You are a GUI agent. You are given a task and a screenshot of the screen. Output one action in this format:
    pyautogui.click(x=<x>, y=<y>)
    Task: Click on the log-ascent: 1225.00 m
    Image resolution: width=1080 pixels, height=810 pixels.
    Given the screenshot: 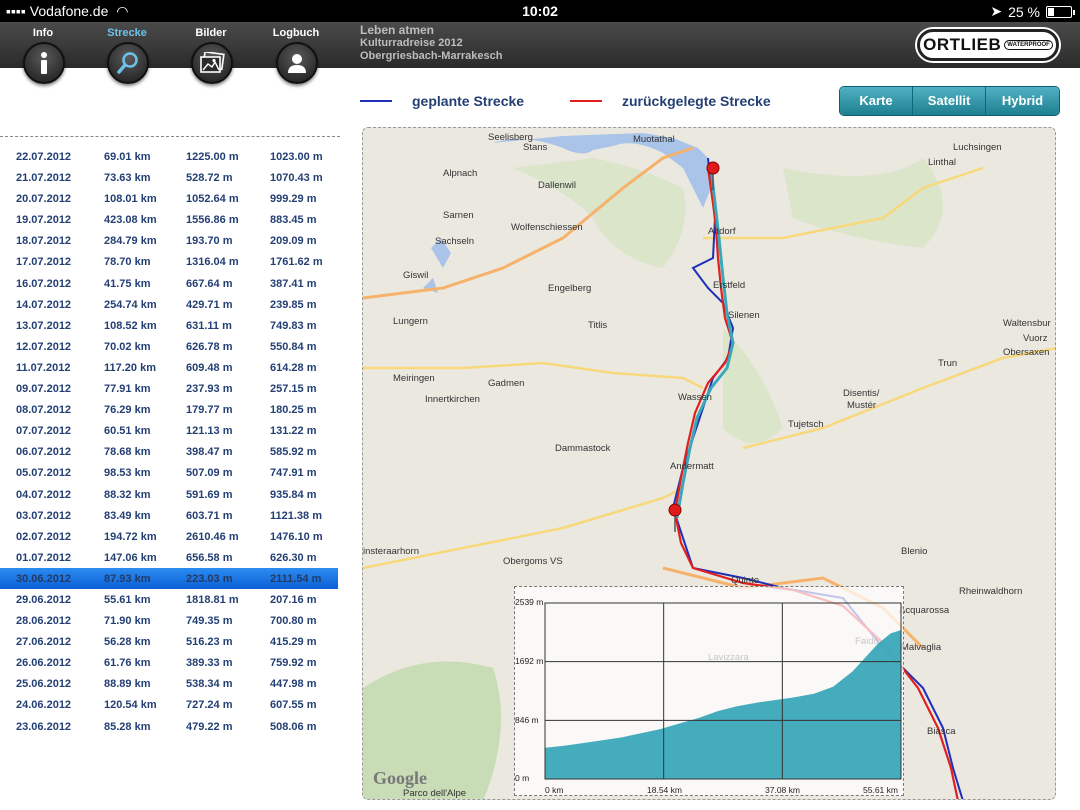 What is the action you would take?
    pyautogui.click(x=212, y=157)
    